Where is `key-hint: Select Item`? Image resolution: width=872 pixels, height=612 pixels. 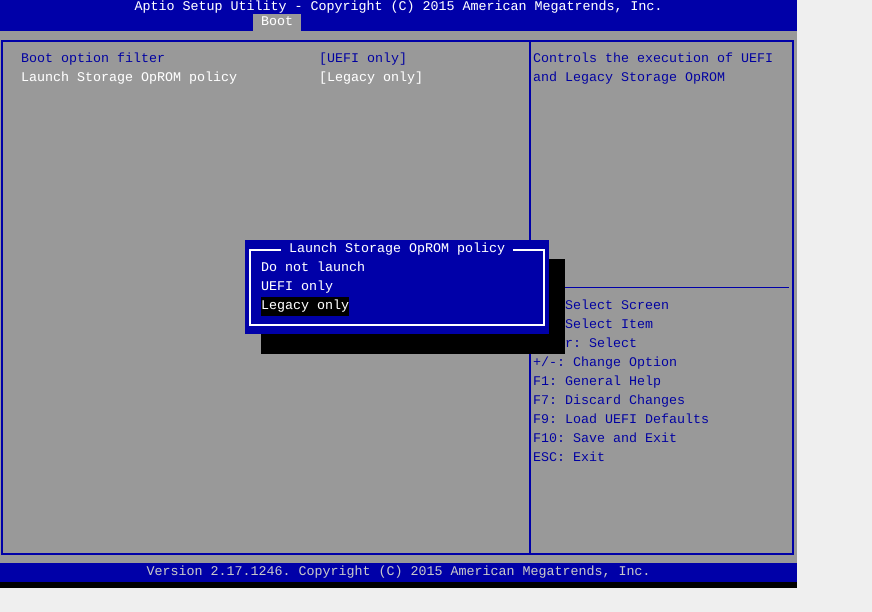 key-hint: Select Item is located at coordinates (609, 326).